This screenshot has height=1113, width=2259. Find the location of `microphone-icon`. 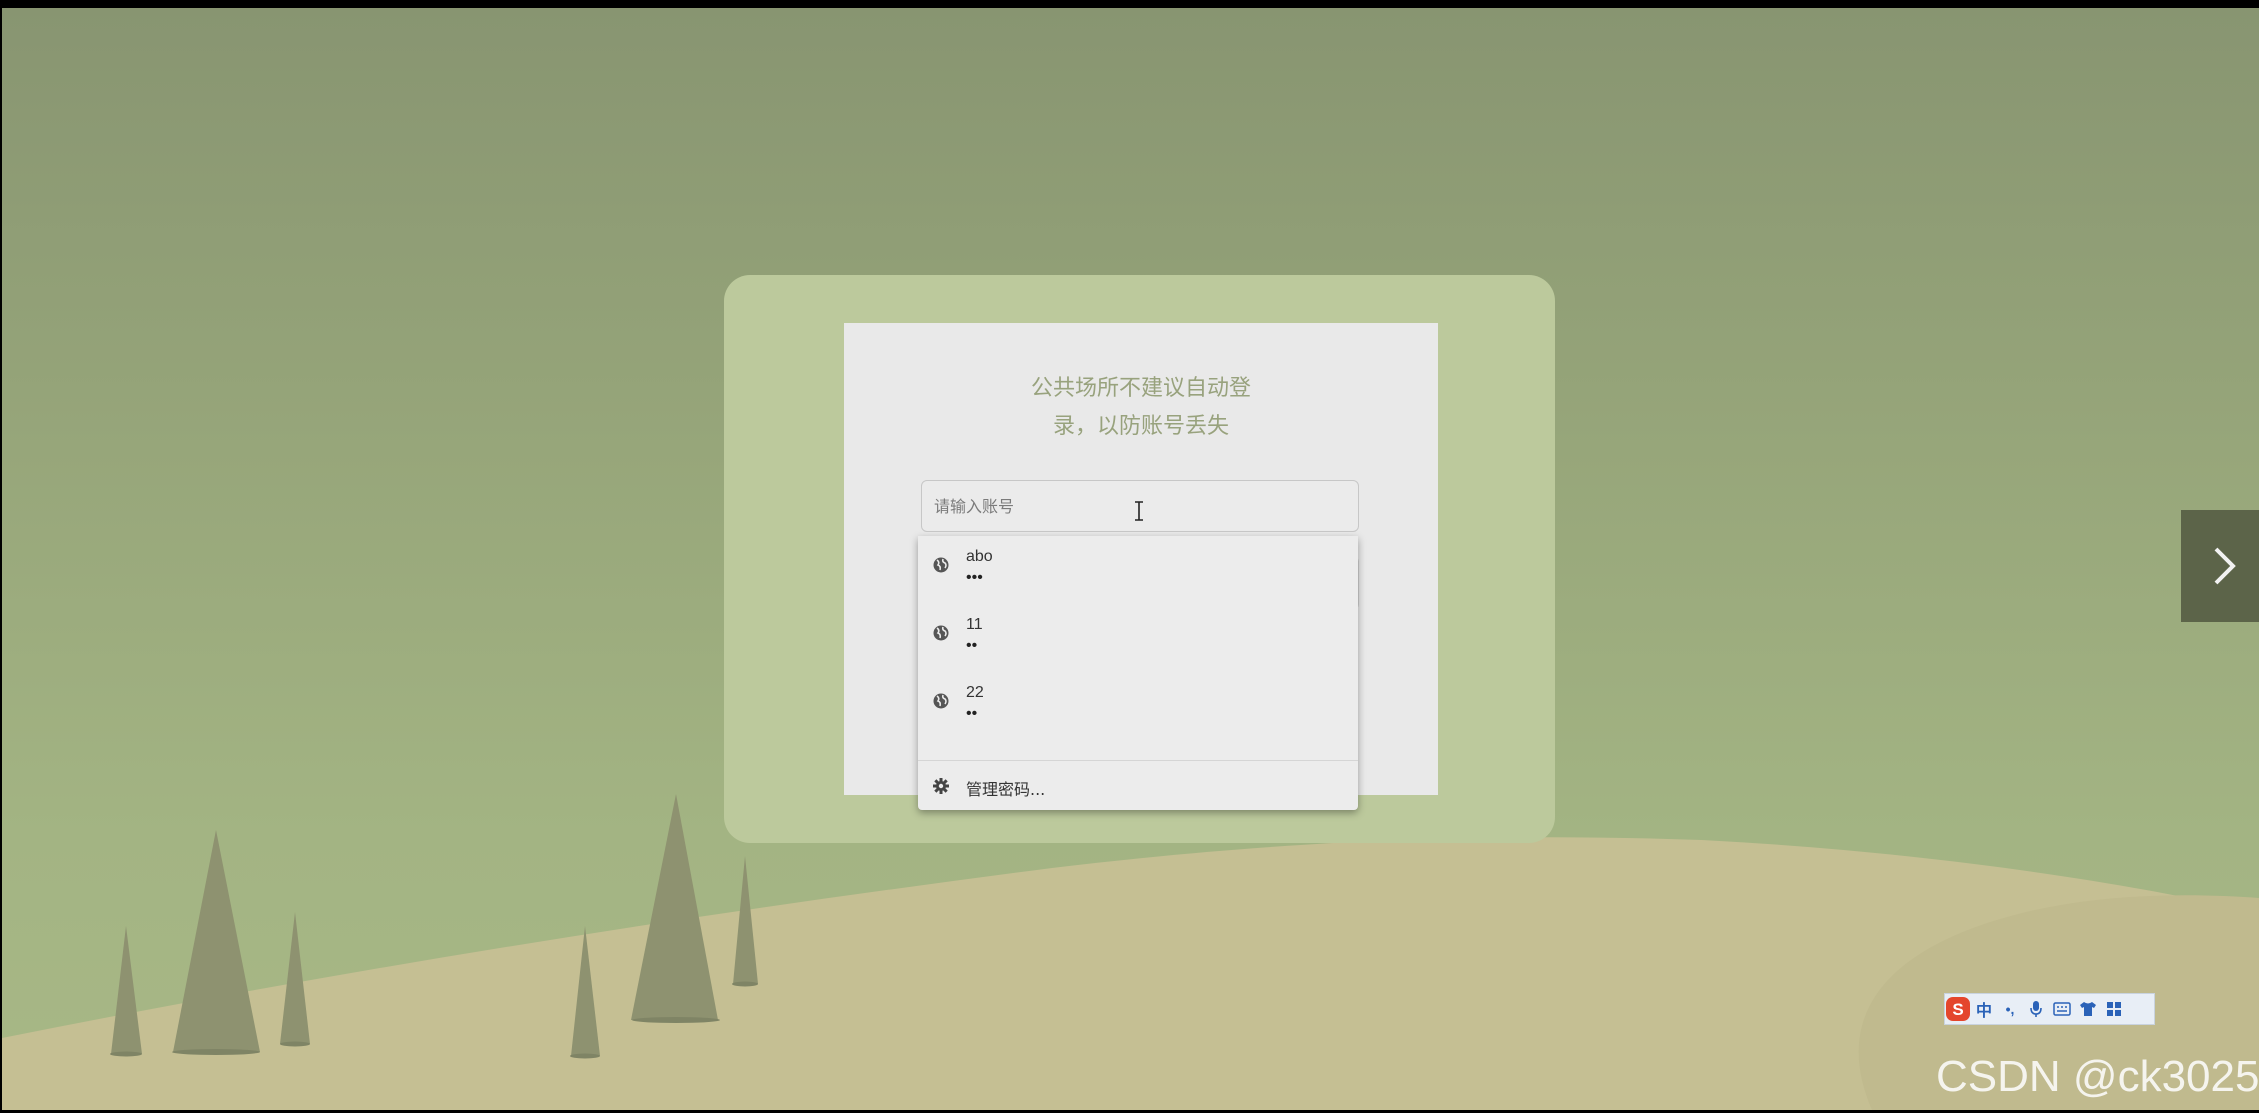

microphone-icon is located at coordinates (2036, 1009).